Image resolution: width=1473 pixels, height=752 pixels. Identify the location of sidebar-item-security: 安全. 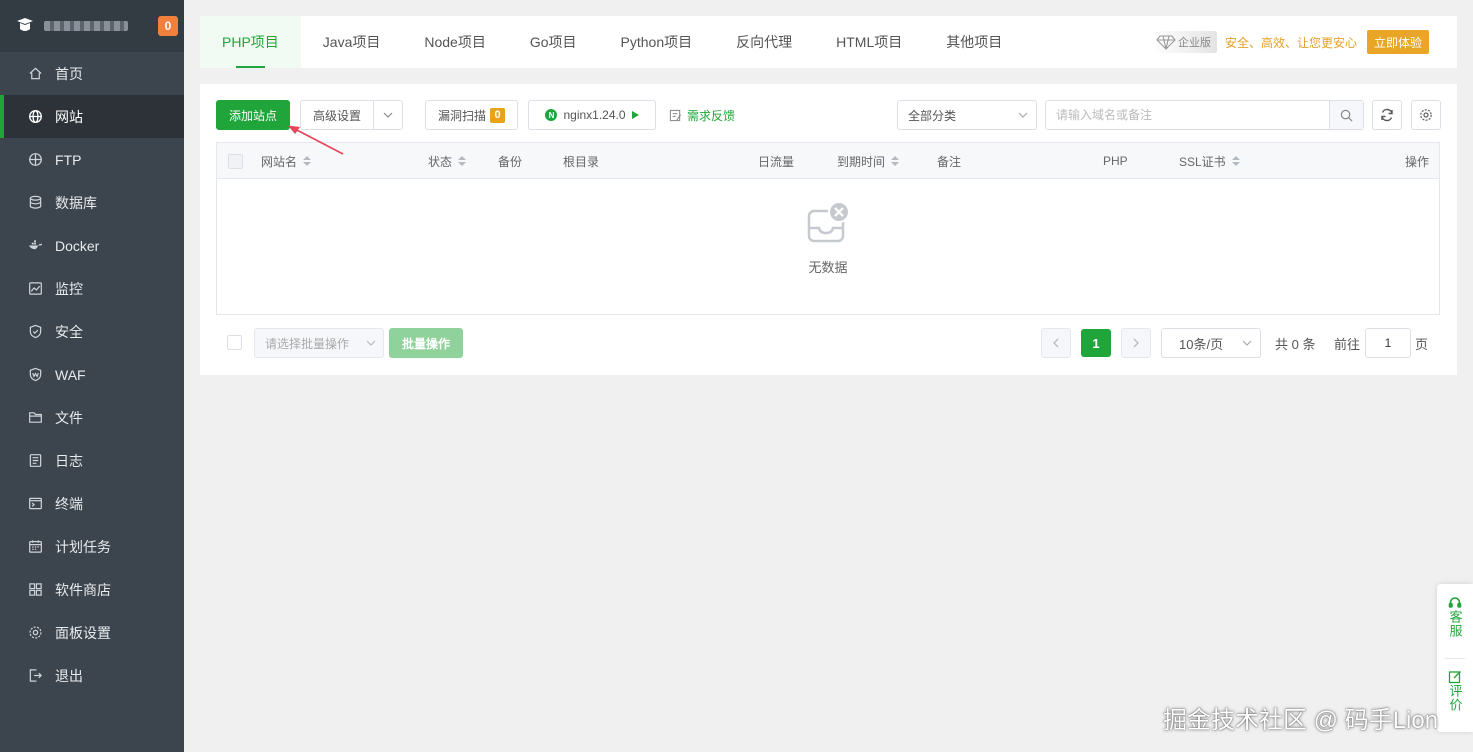
(92, 331).